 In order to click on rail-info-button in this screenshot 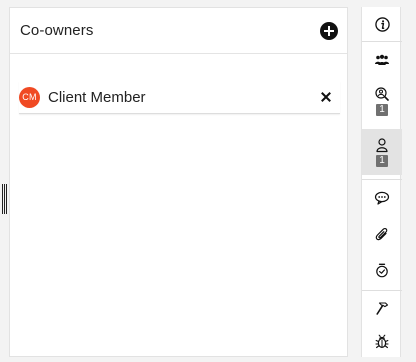, I will do `click(382, 24)`.